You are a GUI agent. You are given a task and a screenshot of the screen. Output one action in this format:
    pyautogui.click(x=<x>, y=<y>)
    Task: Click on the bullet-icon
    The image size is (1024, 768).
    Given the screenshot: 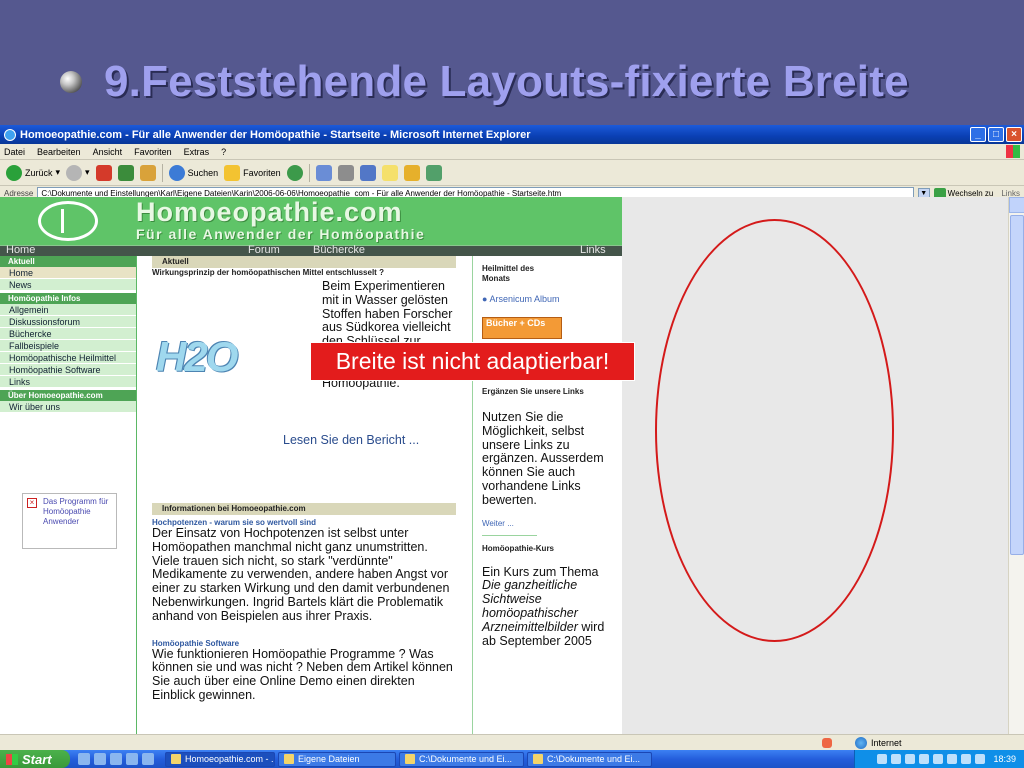 What is the action you would take?
    pyautogui.click(x=71, y=82)
    